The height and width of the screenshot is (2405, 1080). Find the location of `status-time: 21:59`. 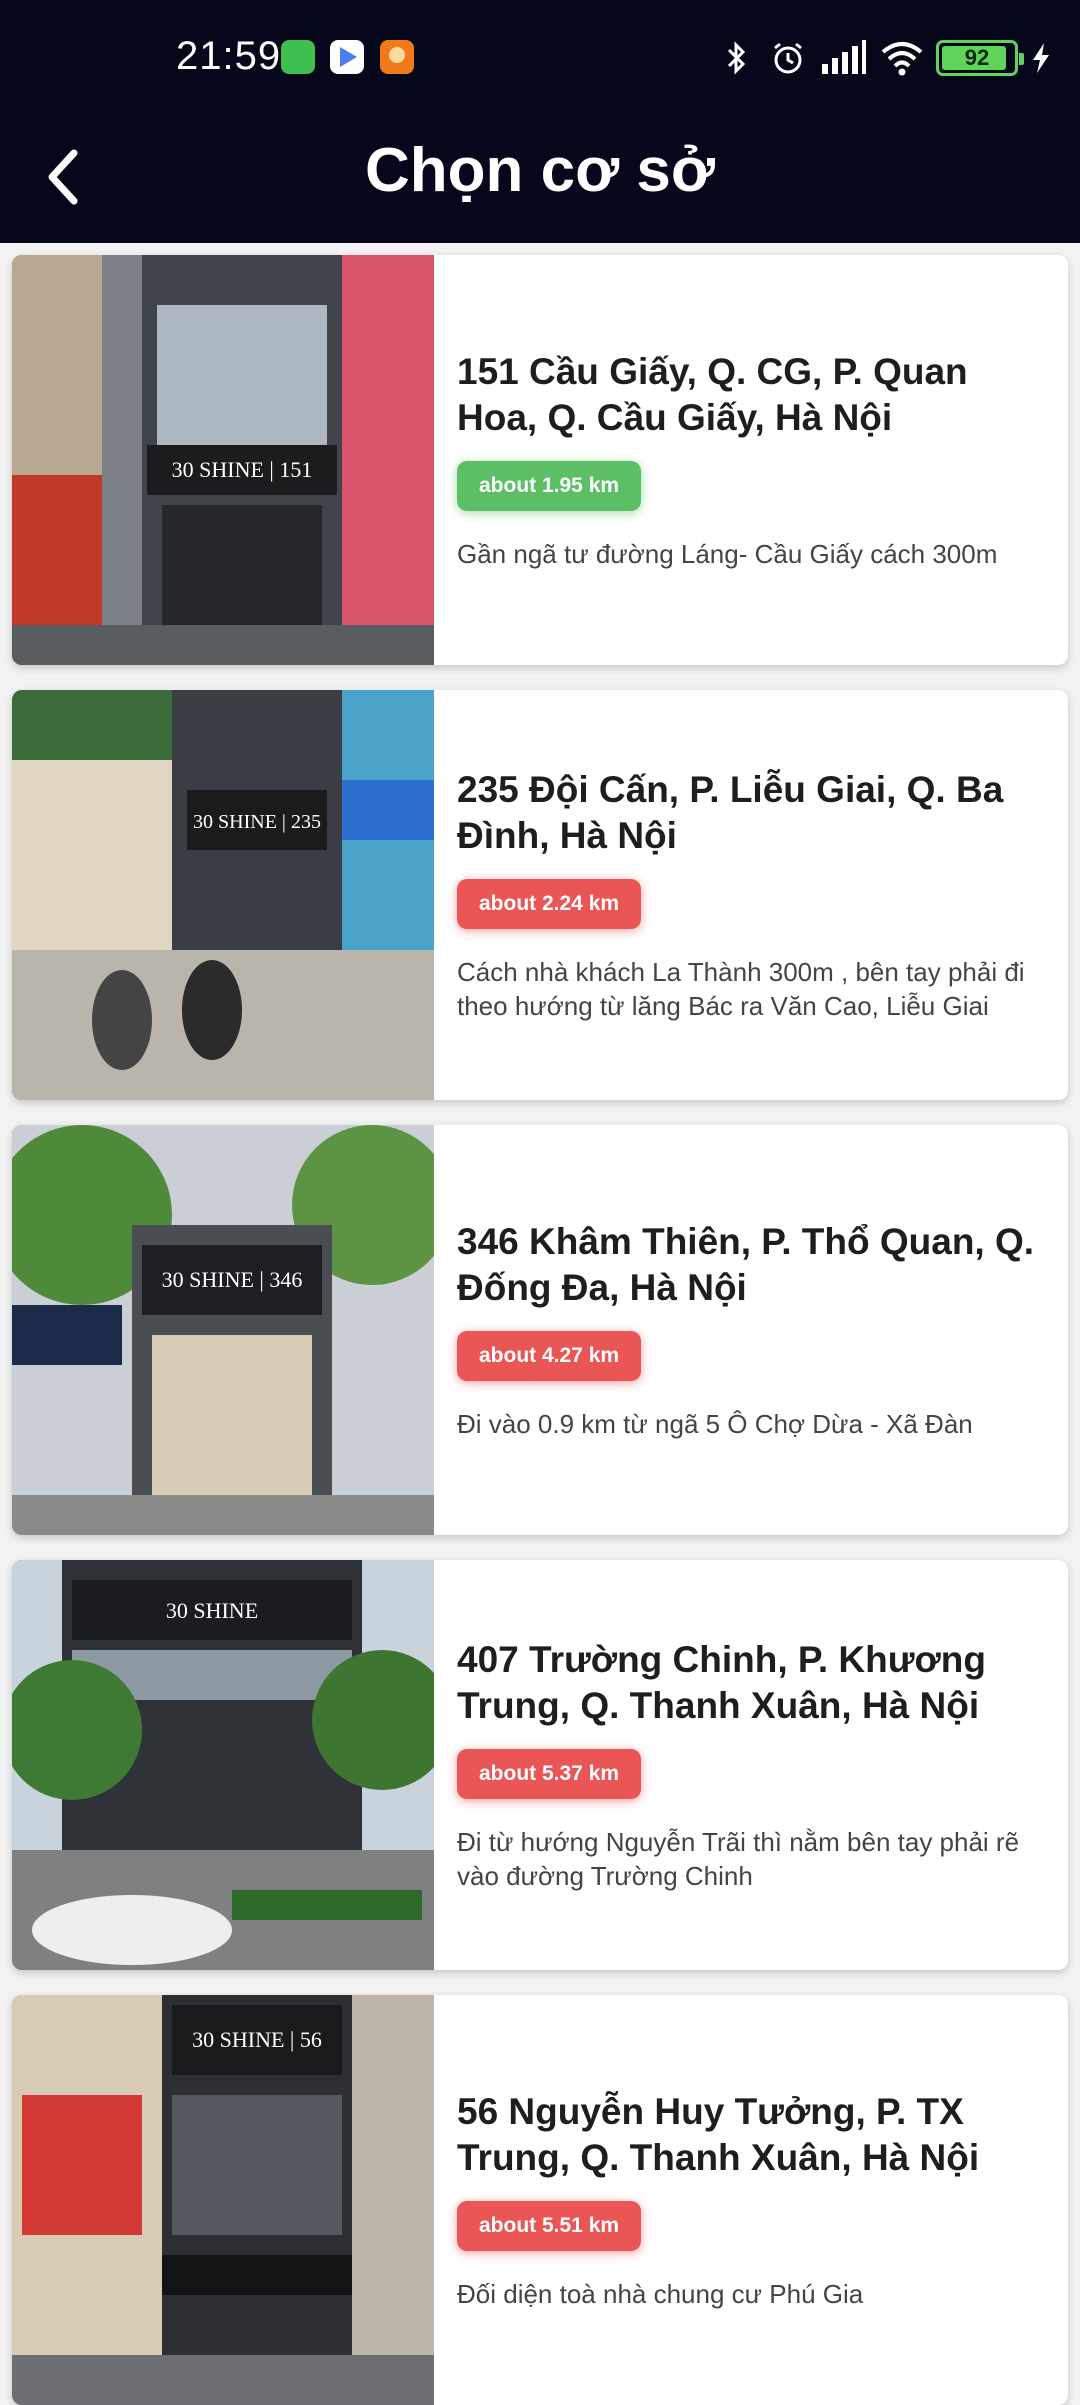

status-time: 21:59 is located at coordinates (229, 56).